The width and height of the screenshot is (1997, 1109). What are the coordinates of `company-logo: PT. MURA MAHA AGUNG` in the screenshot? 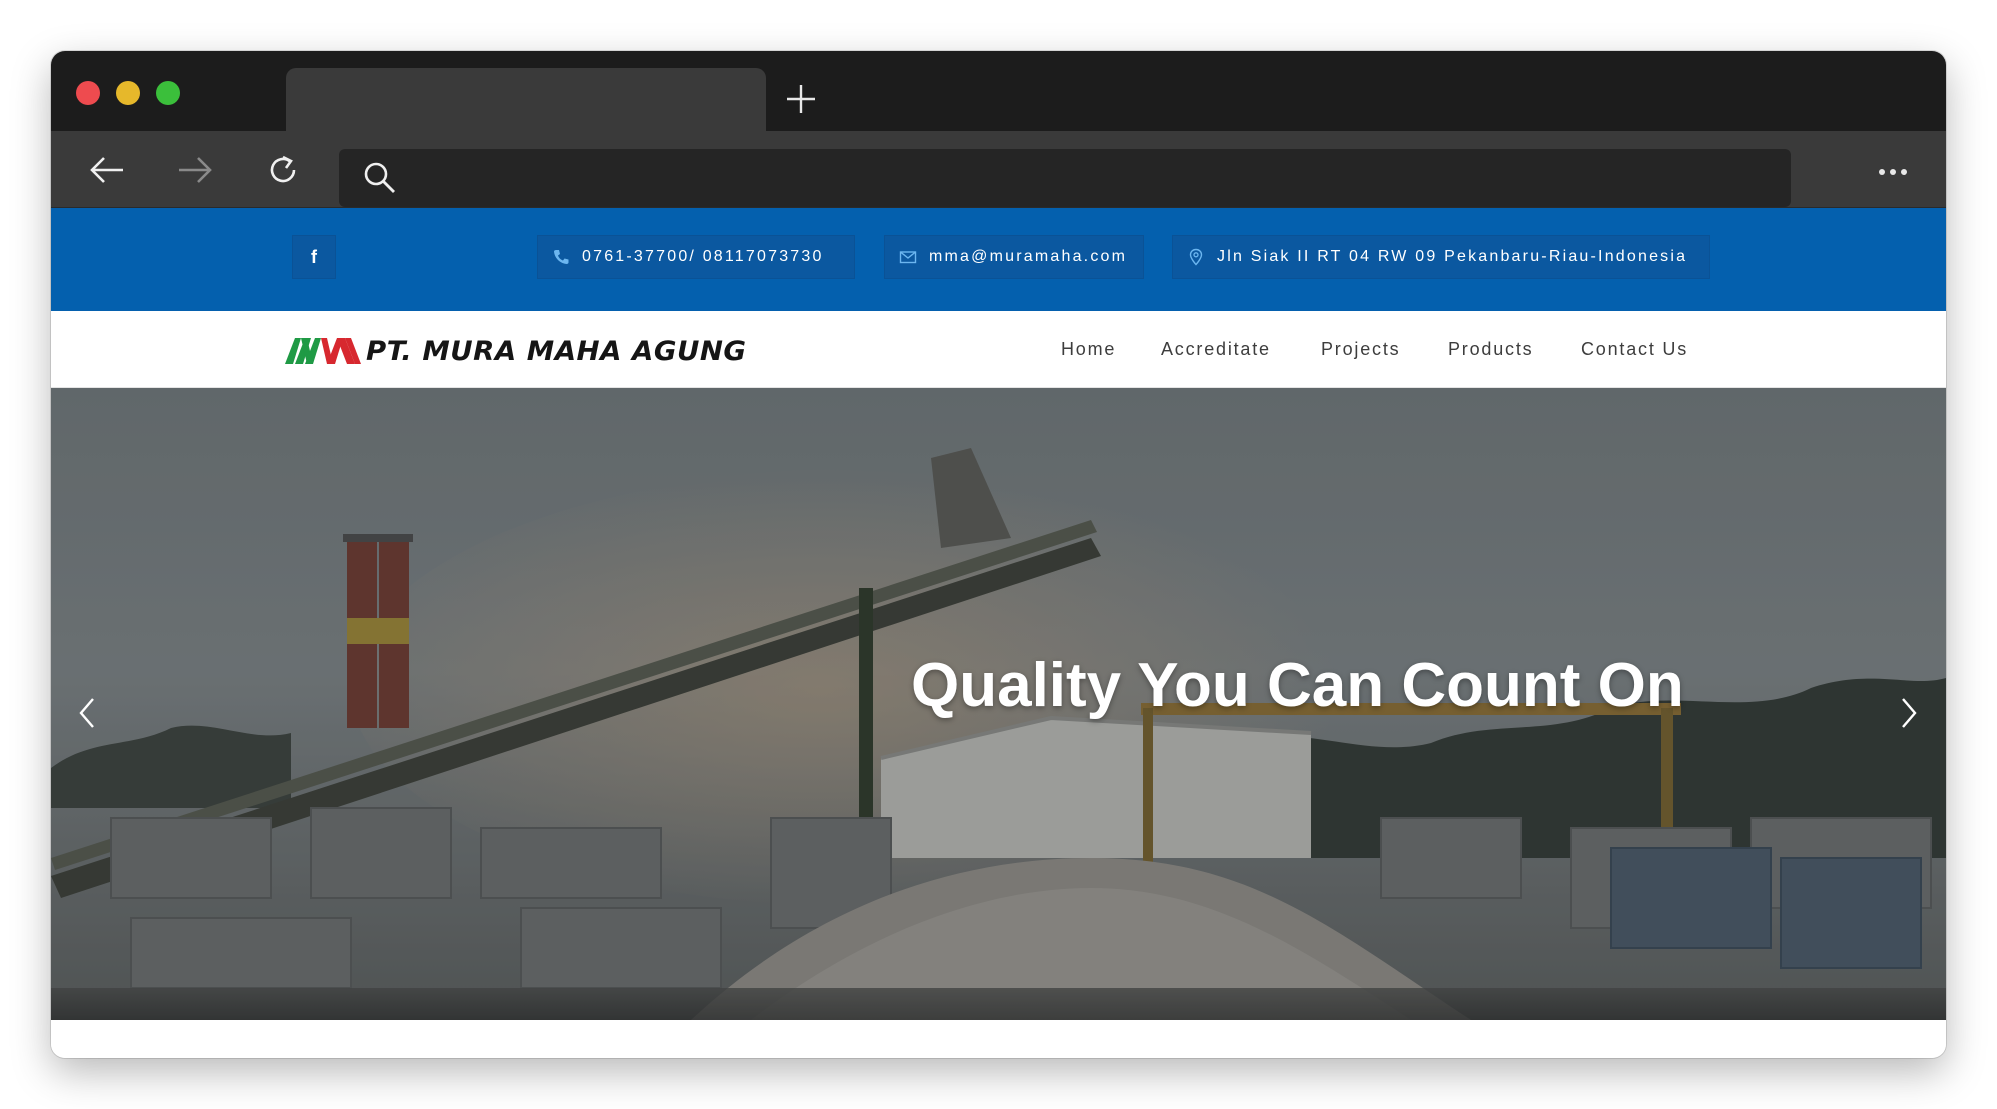 It's located at (515, 351).